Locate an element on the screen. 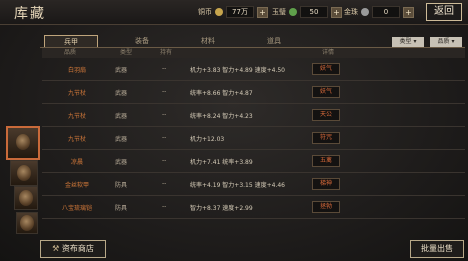  table-header: 品质 类型 持有 详情 is located at coordinates (253, 53).